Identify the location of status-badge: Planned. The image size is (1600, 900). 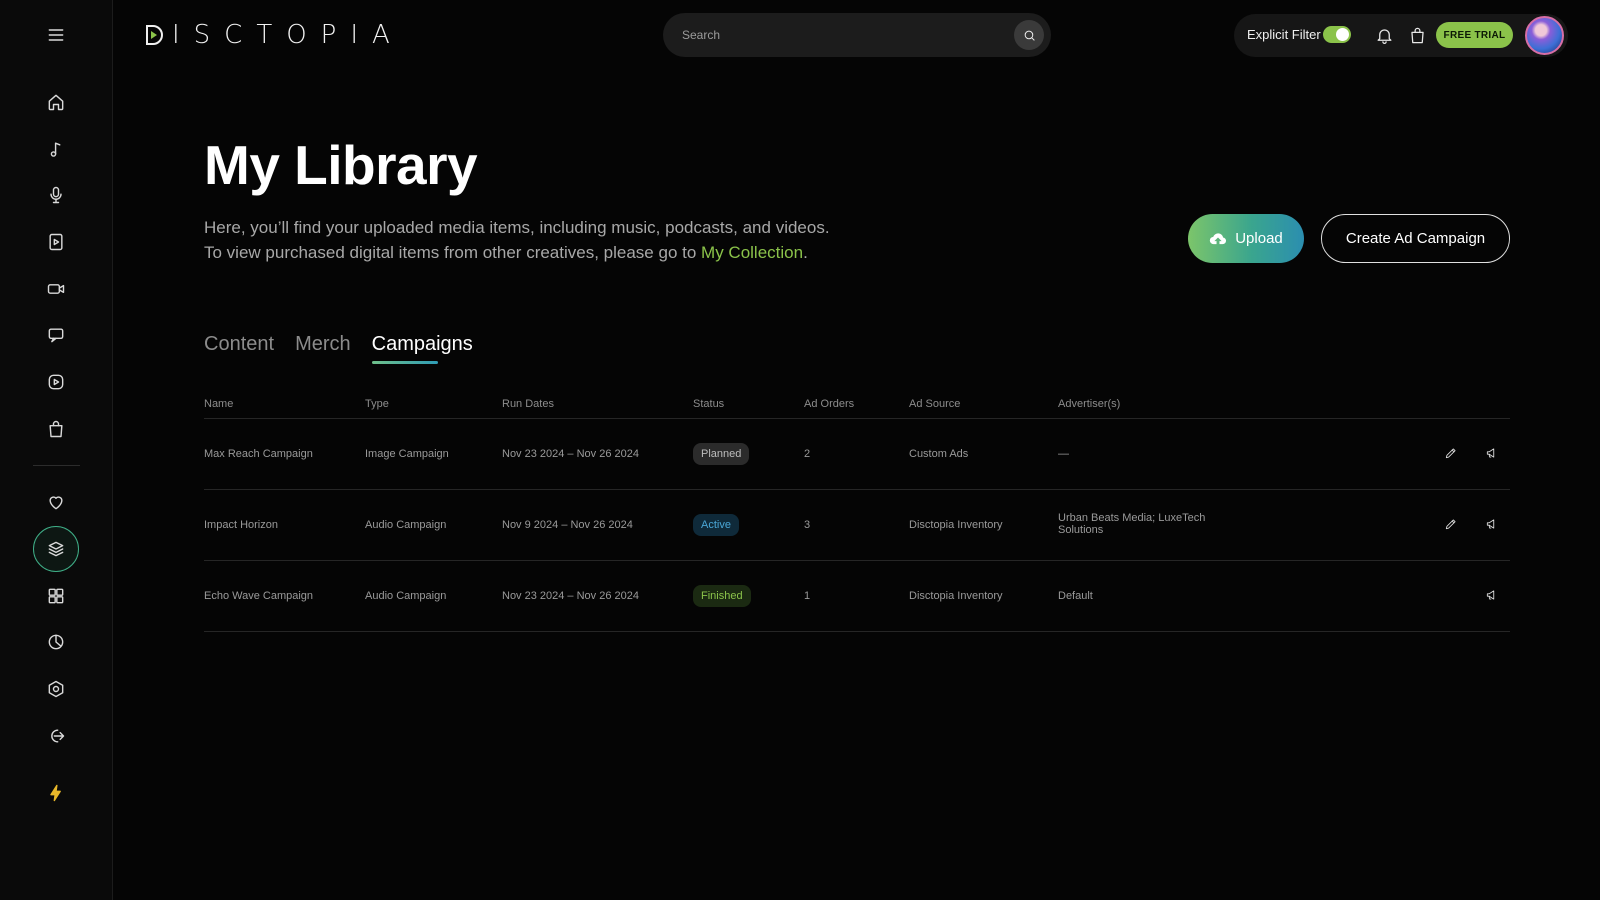
(721, 454).